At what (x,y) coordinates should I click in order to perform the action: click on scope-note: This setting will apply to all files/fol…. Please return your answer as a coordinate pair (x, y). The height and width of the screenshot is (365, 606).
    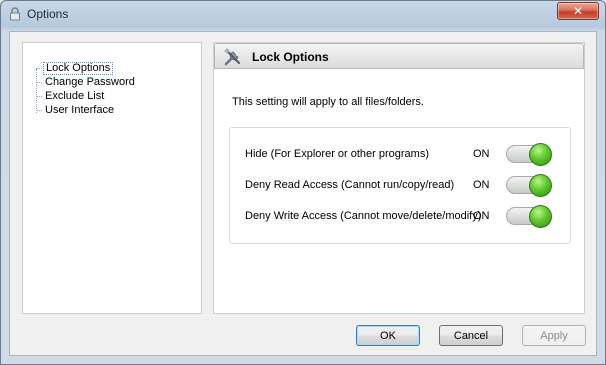
    Looking at the image, I should click on (328, 102).